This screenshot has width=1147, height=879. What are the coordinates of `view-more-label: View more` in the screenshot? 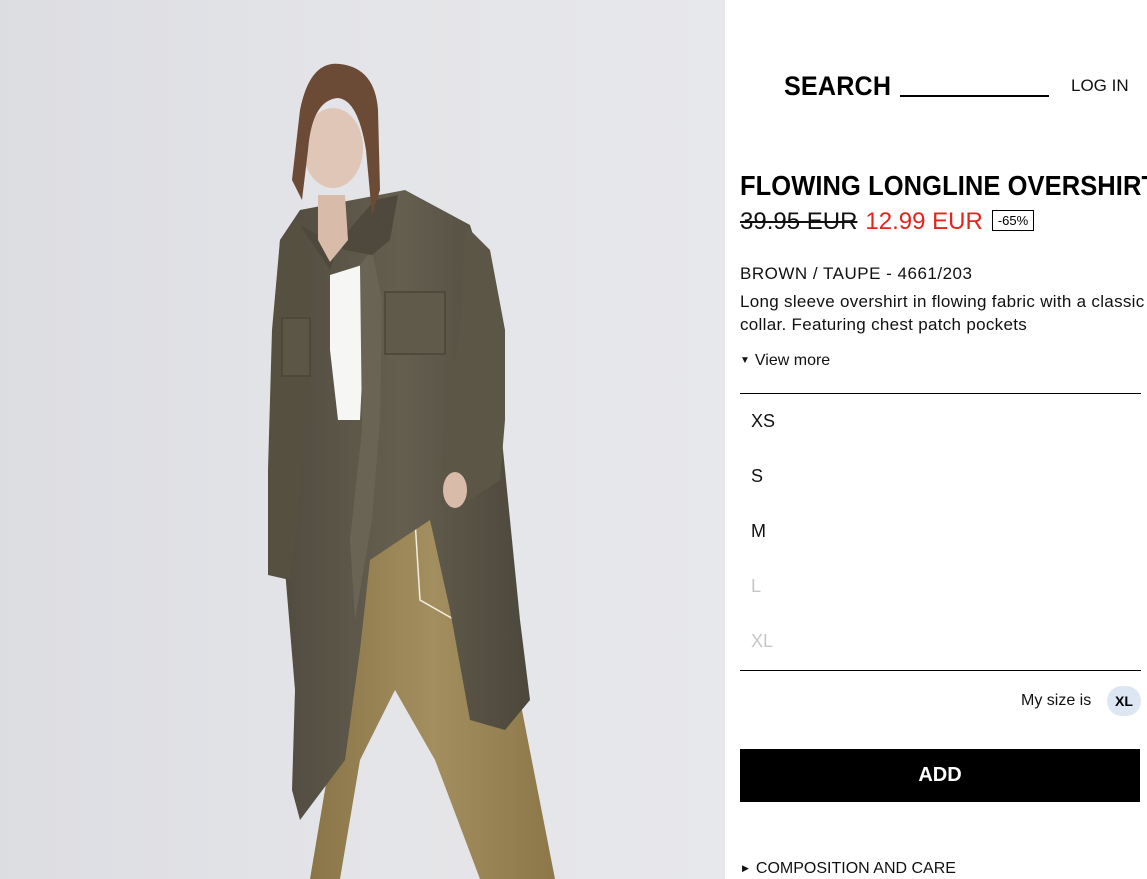 It's located at (792, 360).